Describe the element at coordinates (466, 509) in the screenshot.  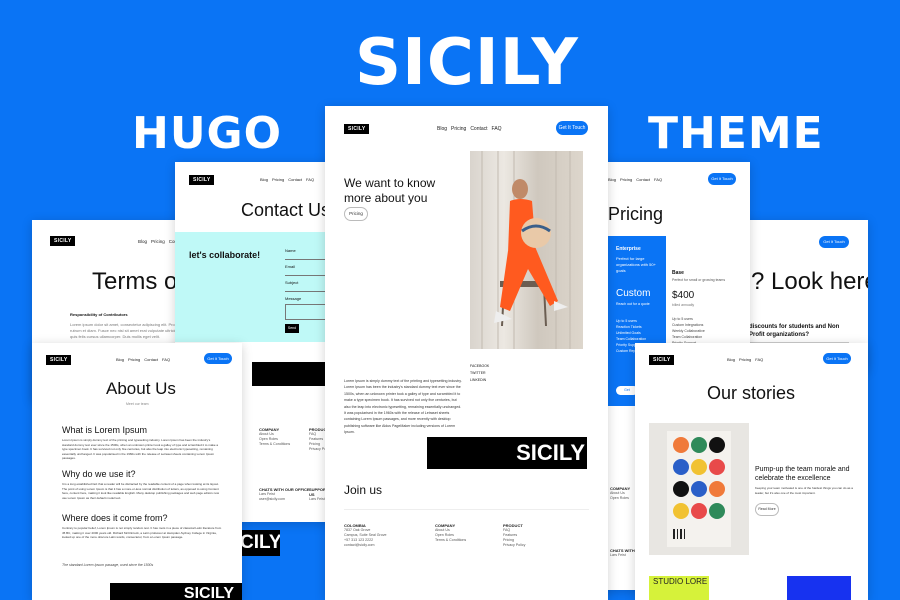
I see `divider` at that location.